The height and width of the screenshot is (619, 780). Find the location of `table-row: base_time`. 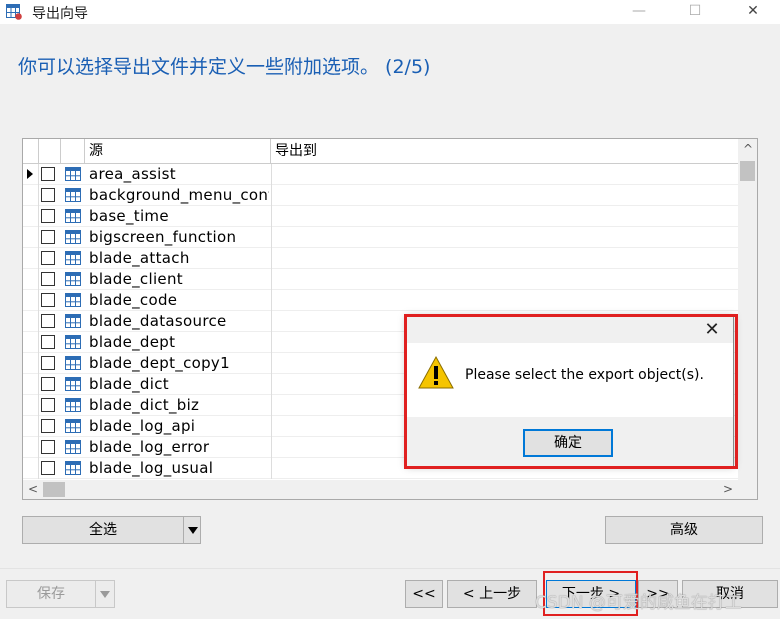

table-row: base_time is located at coordinates (381, 216).